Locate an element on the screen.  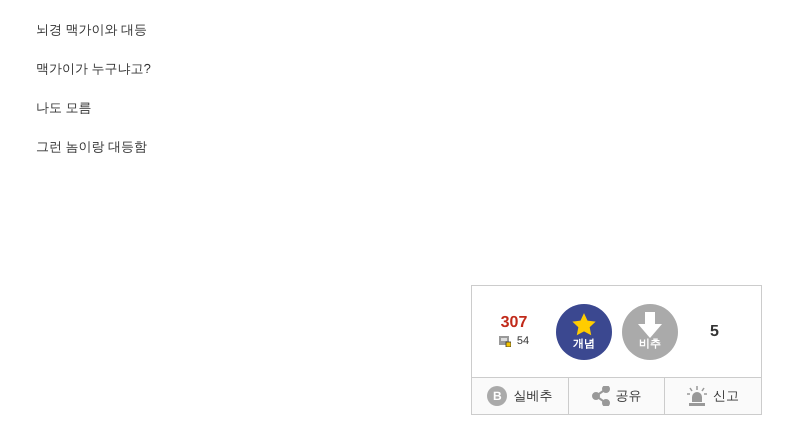
post-text: 그런 놈이랑 대등함 is located at coordinates (92, 147).